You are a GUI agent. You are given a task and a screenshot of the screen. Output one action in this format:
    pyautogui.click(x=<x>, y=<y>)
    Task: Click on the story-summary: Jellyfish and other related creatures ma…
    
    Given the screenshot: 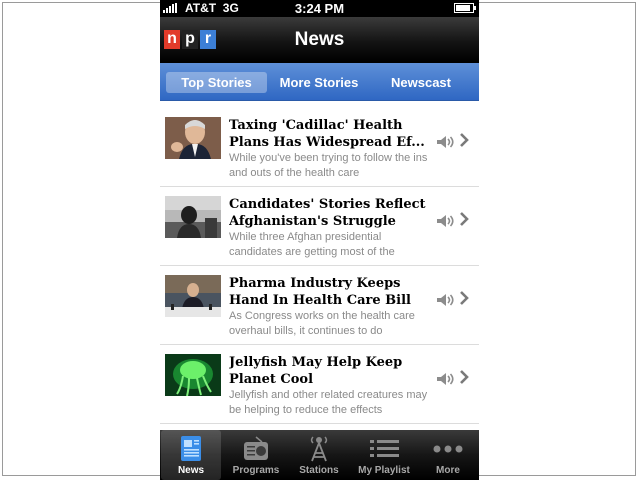 What is the action you would take?
    pyautogui.click(x=328, y=402)
    